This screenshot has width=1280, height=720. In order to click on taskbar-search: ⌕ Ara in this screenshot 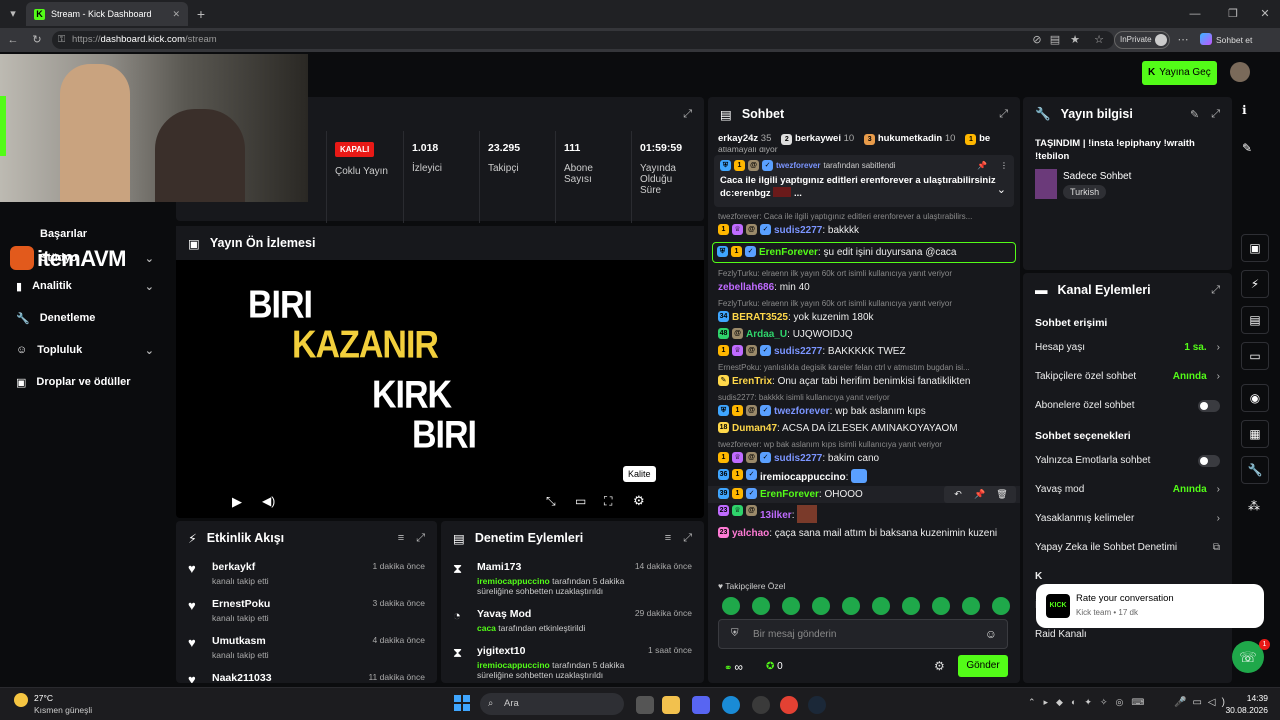, I will do `click(552, 704)`.